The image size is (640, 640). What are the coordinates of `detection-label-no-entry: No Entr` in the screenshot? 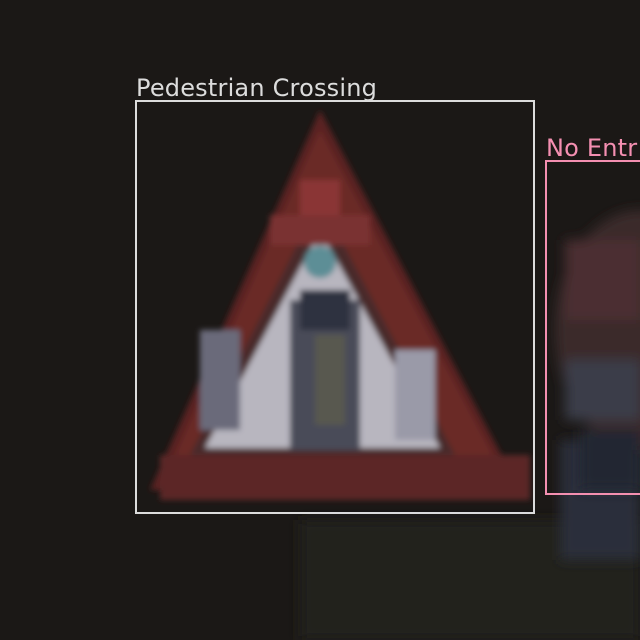 It's located at (592, 148).